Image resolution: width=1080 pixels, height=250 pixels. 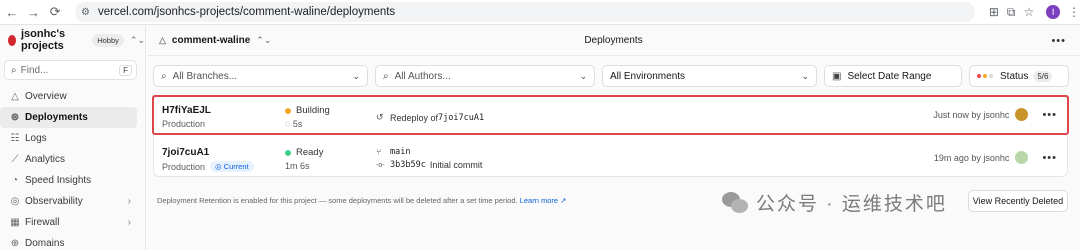 What do you see at coordinates (68, 96) in the screenshot?
I see `sidebar-item-overview: △ Overview` at bounding box center [68, 96].